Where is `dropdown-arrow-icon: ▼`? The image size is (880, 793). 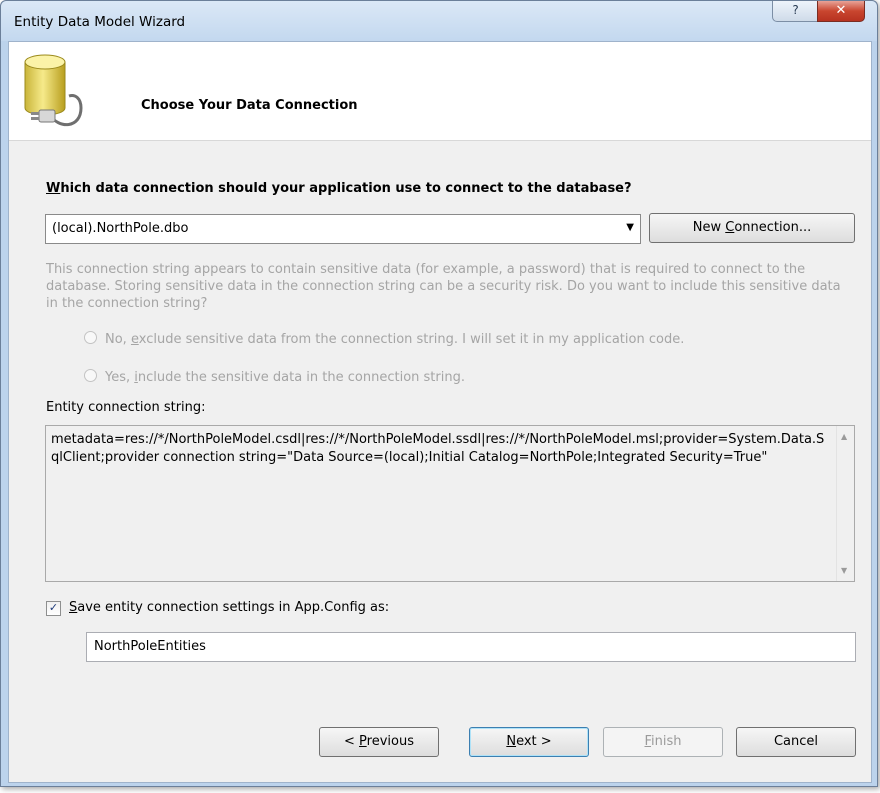 dropdown-arrow-icon: ▼ is located at coordinates (630, 227).